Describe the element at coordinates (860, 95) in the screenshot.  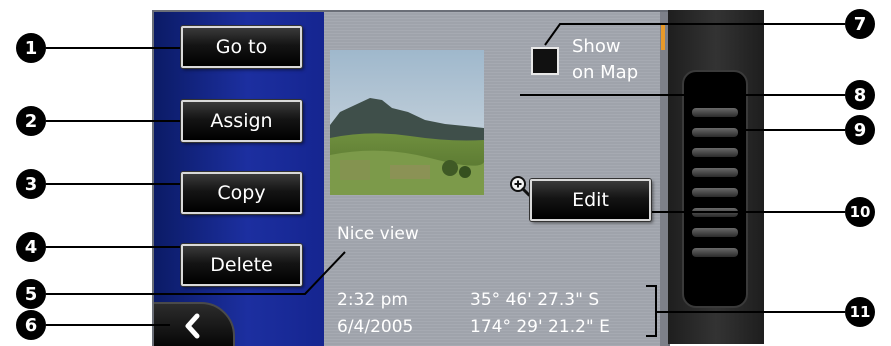
I see `callout-8: 8` at that location.